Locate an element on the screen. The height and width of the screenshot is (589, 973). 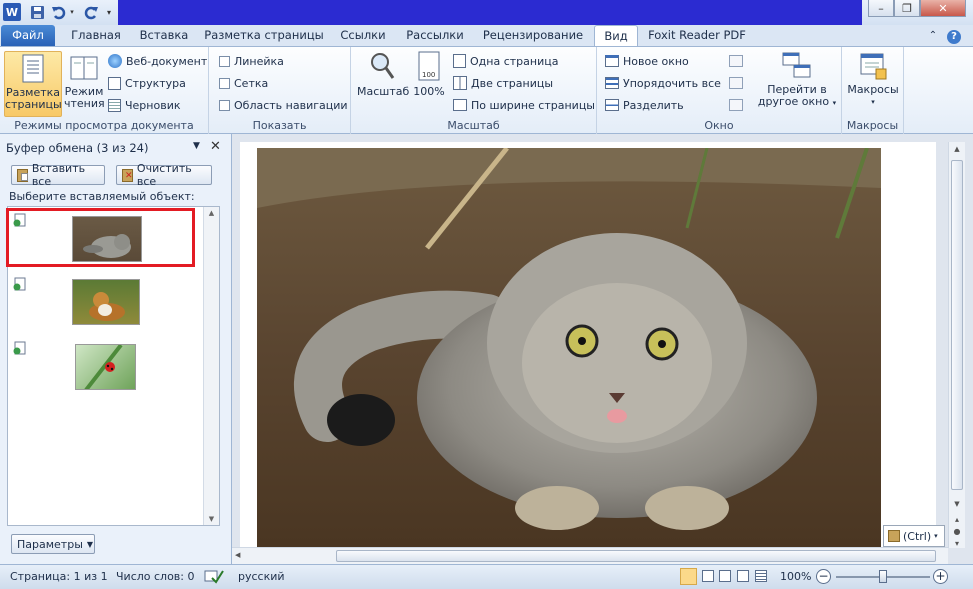
options-button: Параметры ▼ is located at coordinates (53, 544).